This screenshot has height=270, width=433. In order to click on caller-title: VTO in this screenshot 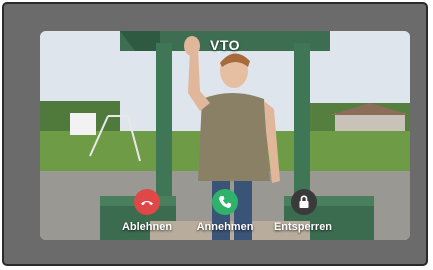, I will do `click(225, 45)`.